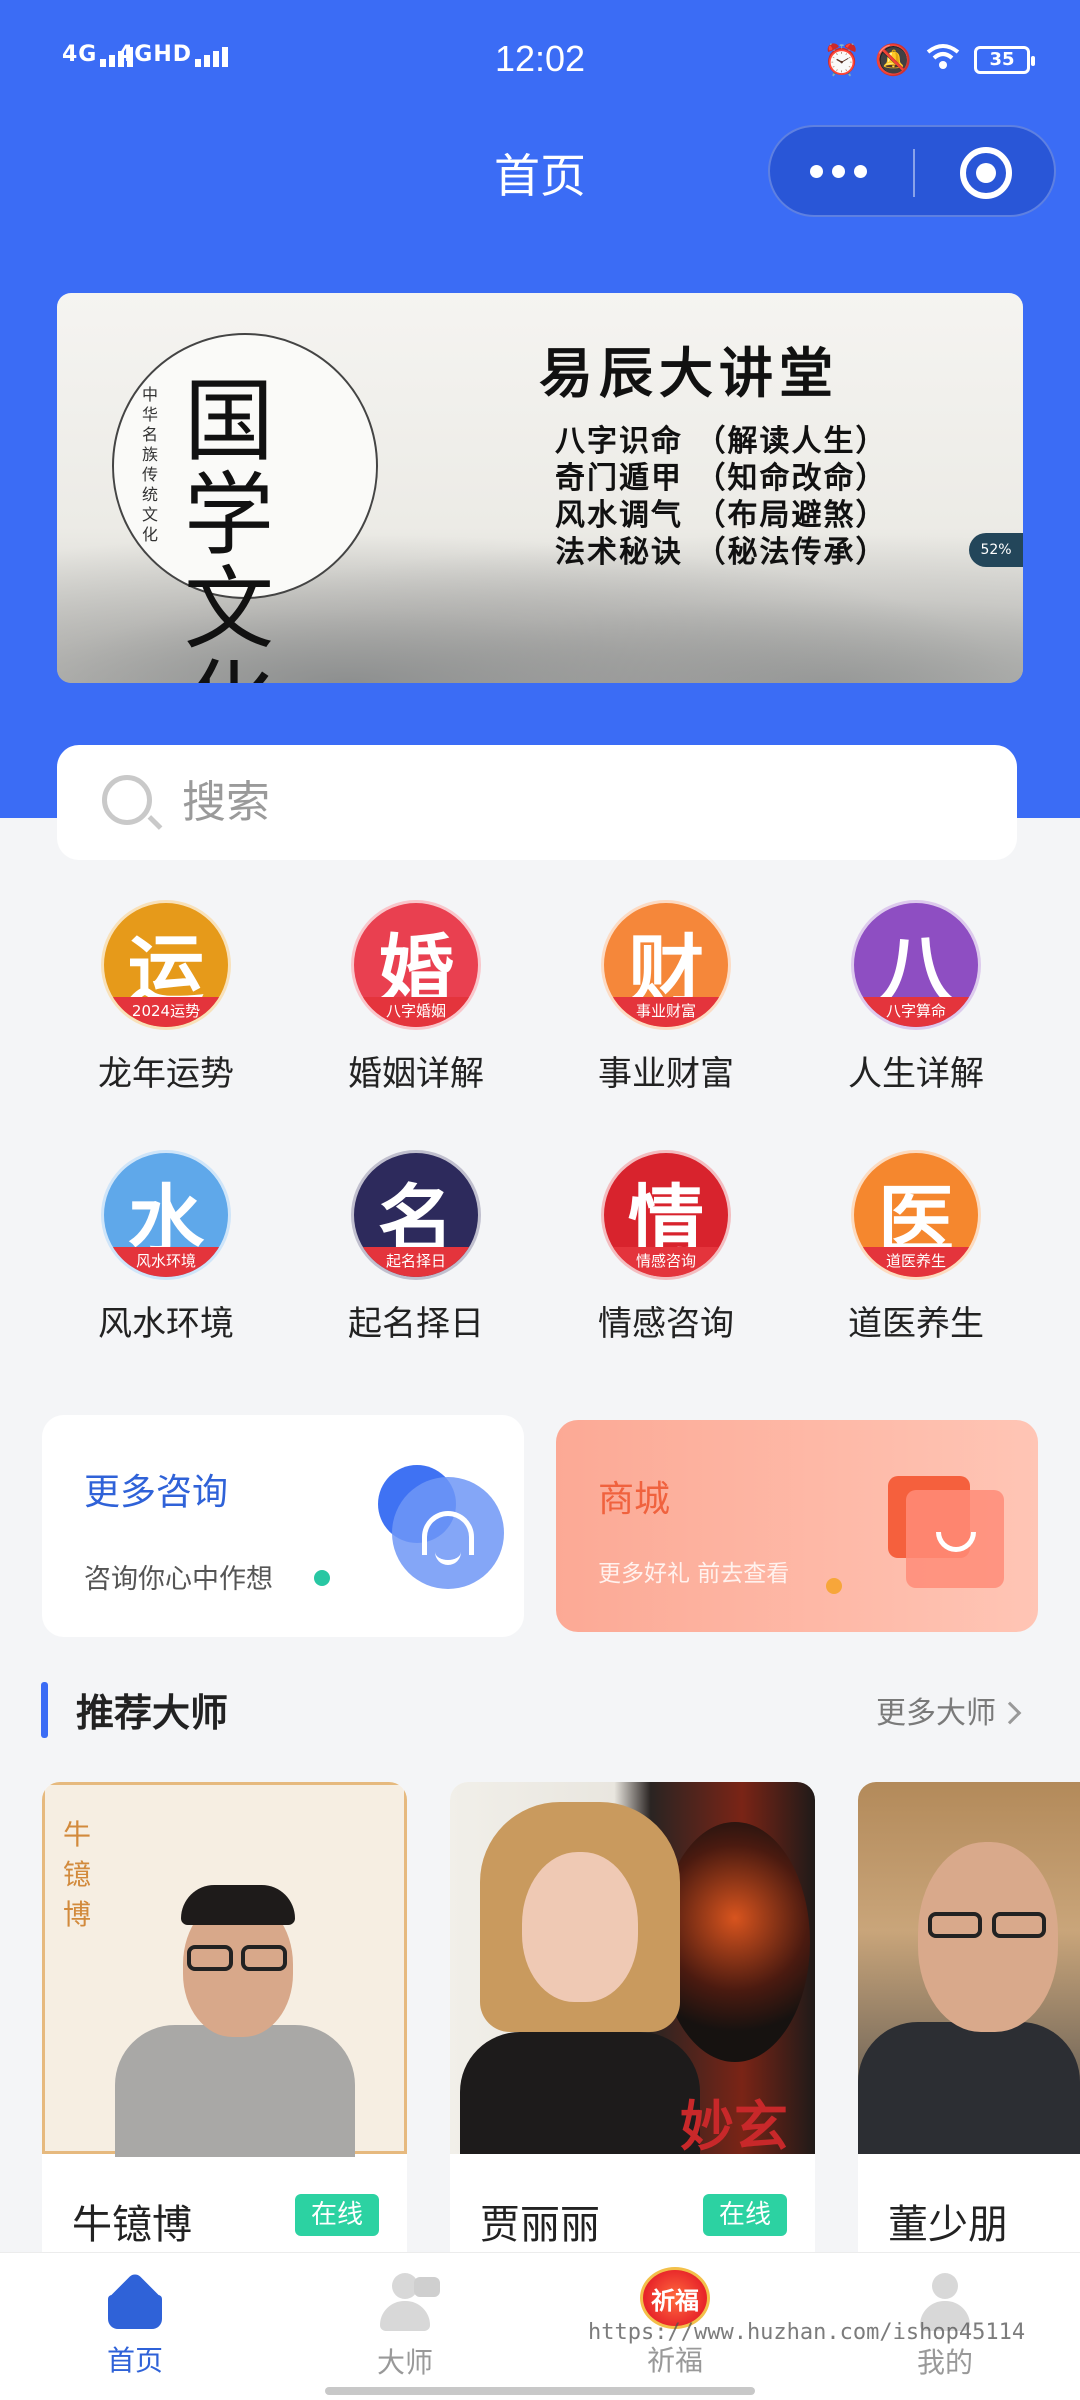 The height and width of the screenshot is (2400, 1080). Describe the element at coordinates (949, 1710) in the screenshot. I see `more-masters-link: 更多大师` at that location.